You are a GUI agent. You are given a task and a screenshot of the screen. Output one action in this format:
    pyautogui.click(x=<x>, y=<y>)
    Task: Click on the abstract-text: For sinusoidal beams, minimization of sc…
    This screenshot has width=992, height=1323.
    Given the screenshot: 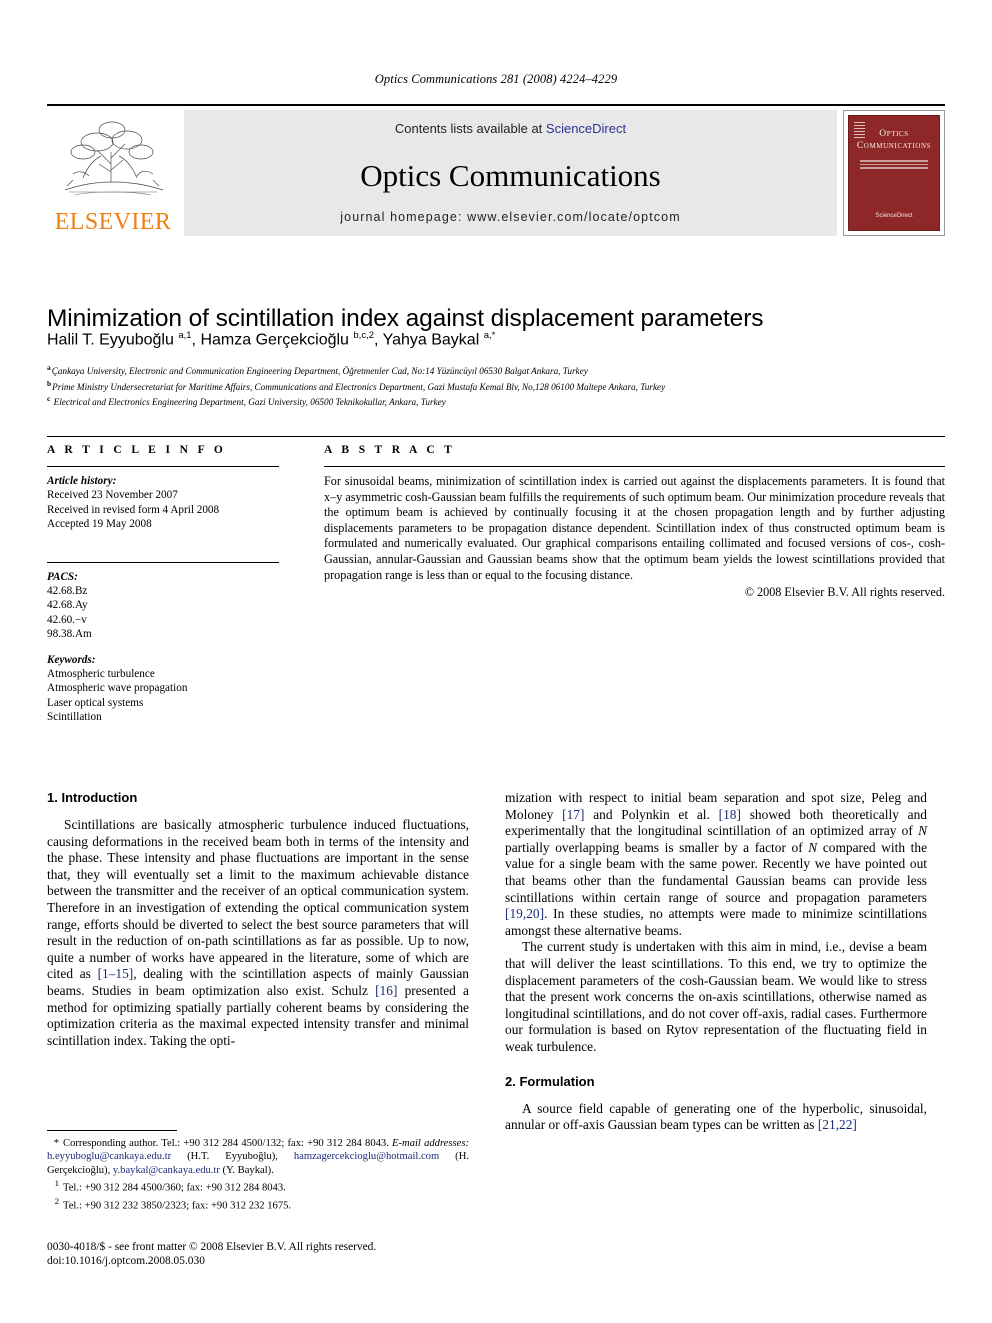 What is the action you would take?
    pyautogui.click(x=634, y=528)
    